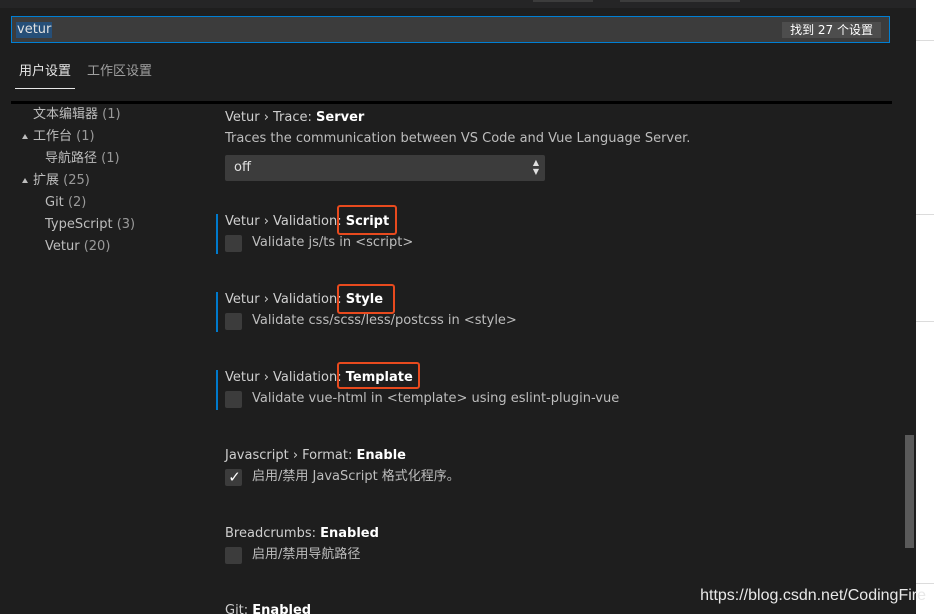  I want to click on toc-item-count: (25), so click(76, 180).